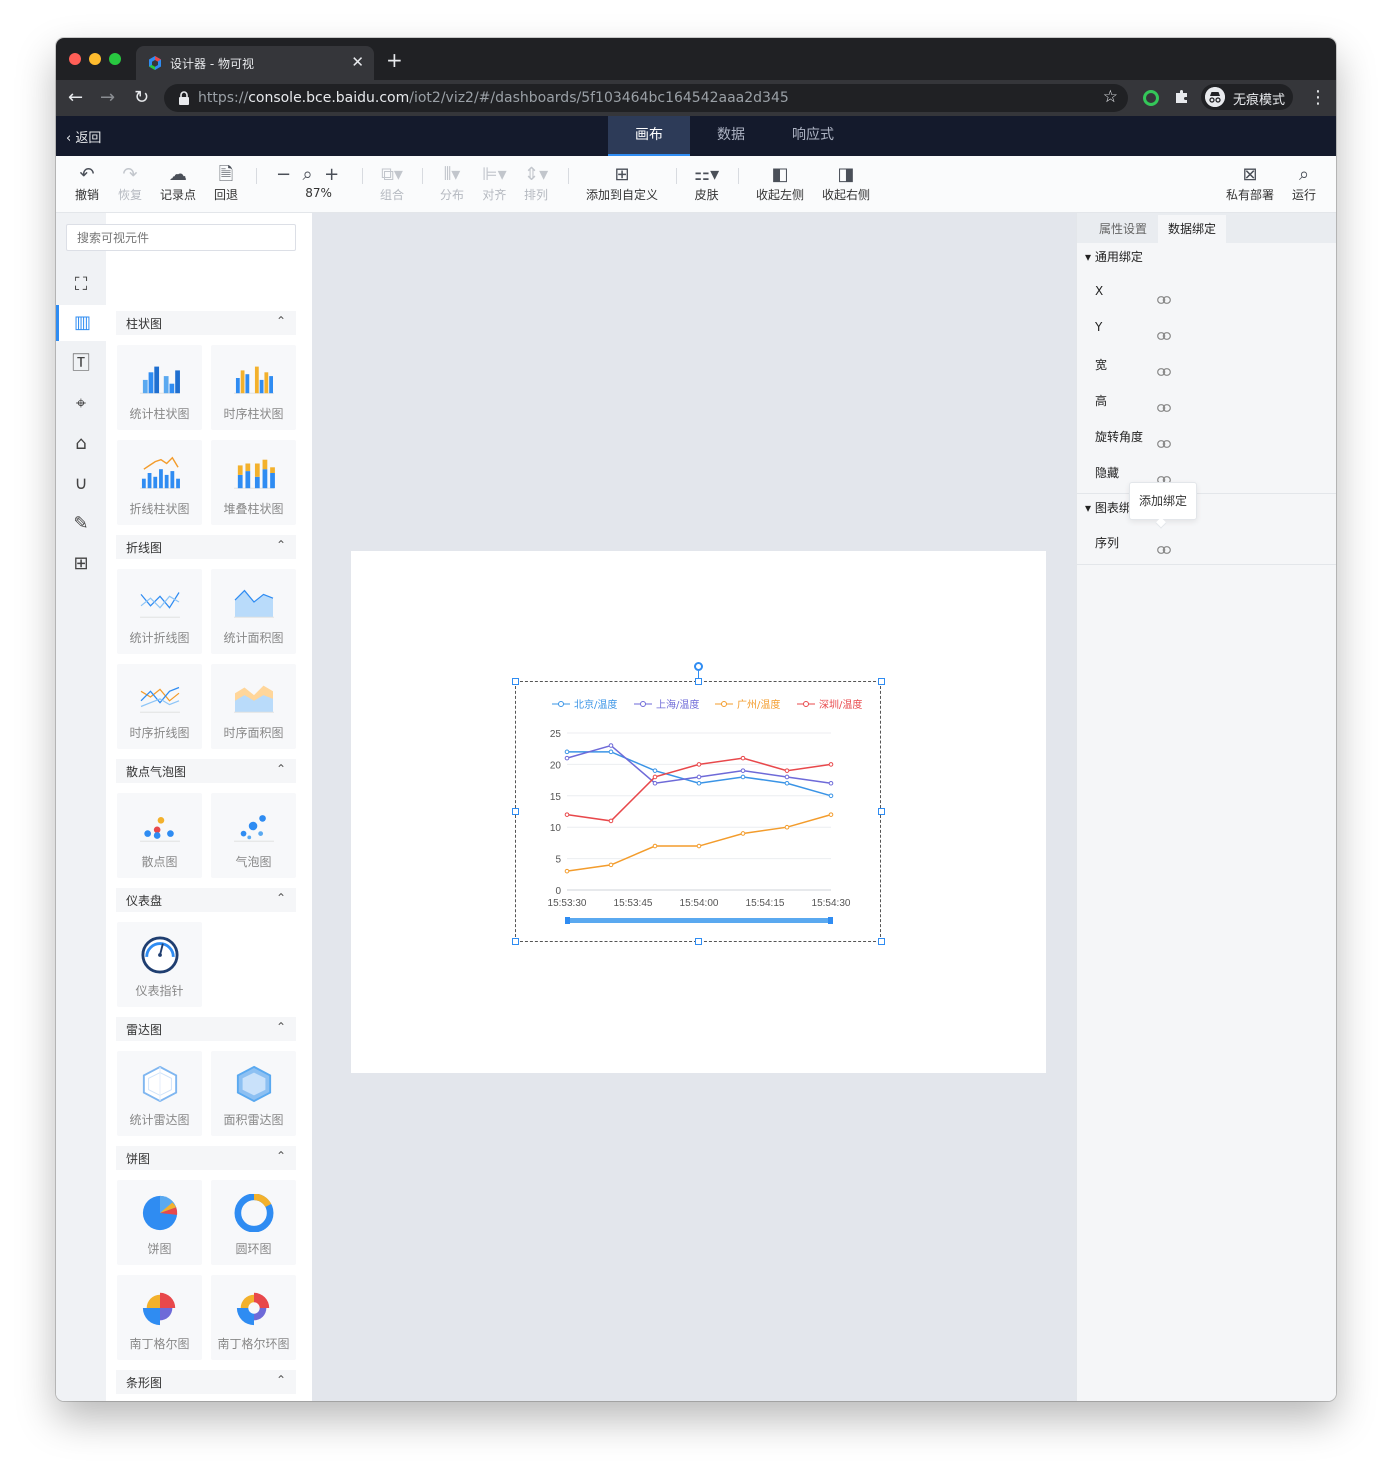  Describe the element at coordinates (206, 1029) in the screenshot. I see `section-radar: 雷达图 ⌃` at that location.